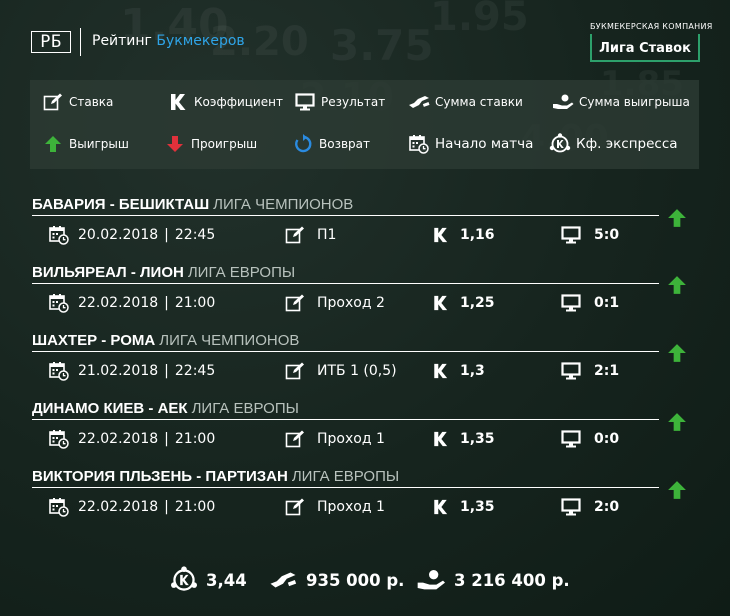 This screenshot has height=616, width=730. Describe the element at coordinates (627, 144) in the screenshot. I see `legend-label: Кф. экспресса` at that location.